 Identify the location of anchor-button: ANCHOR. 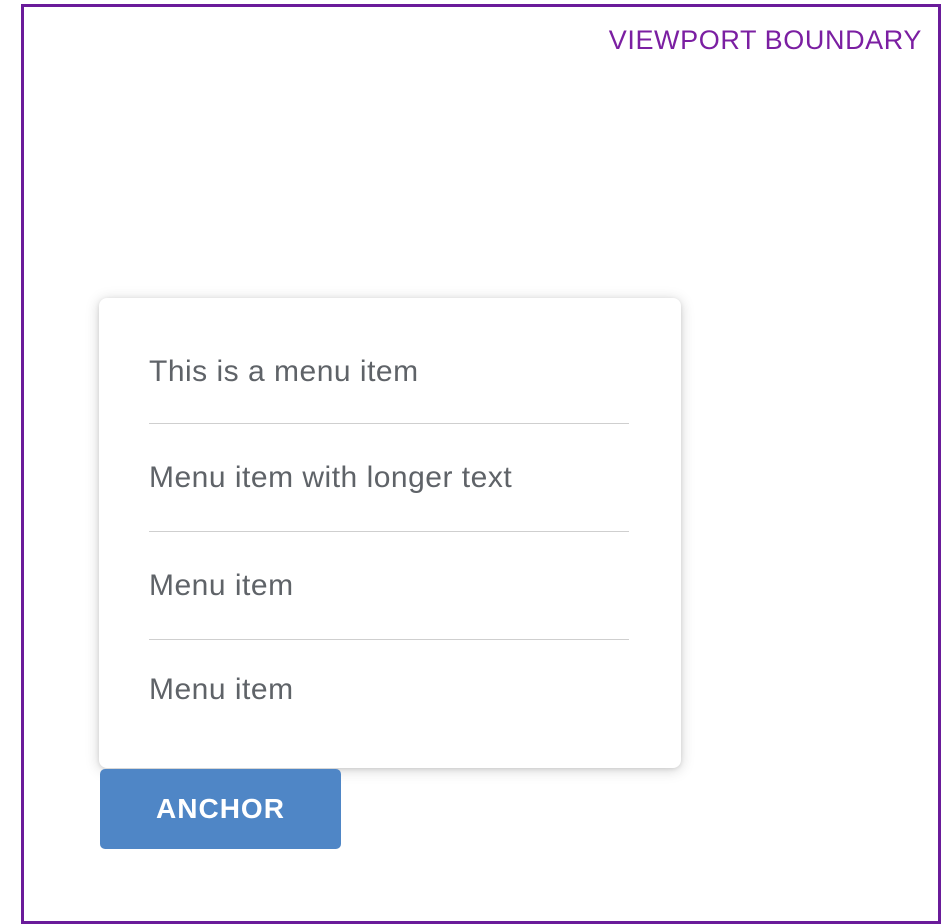
(220, 809).